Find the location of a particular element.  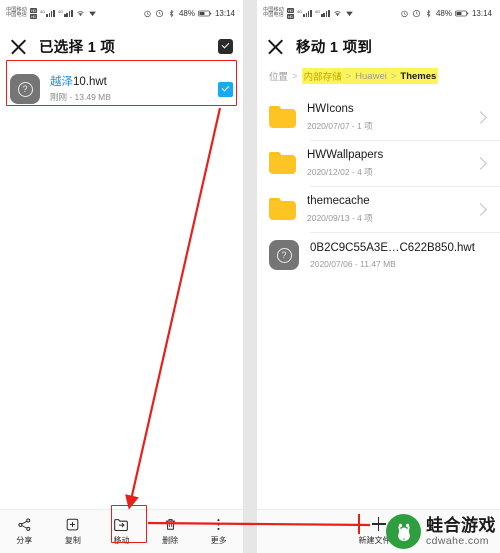

carrier-2: 中国电信 is located at coordinates (16, 15).